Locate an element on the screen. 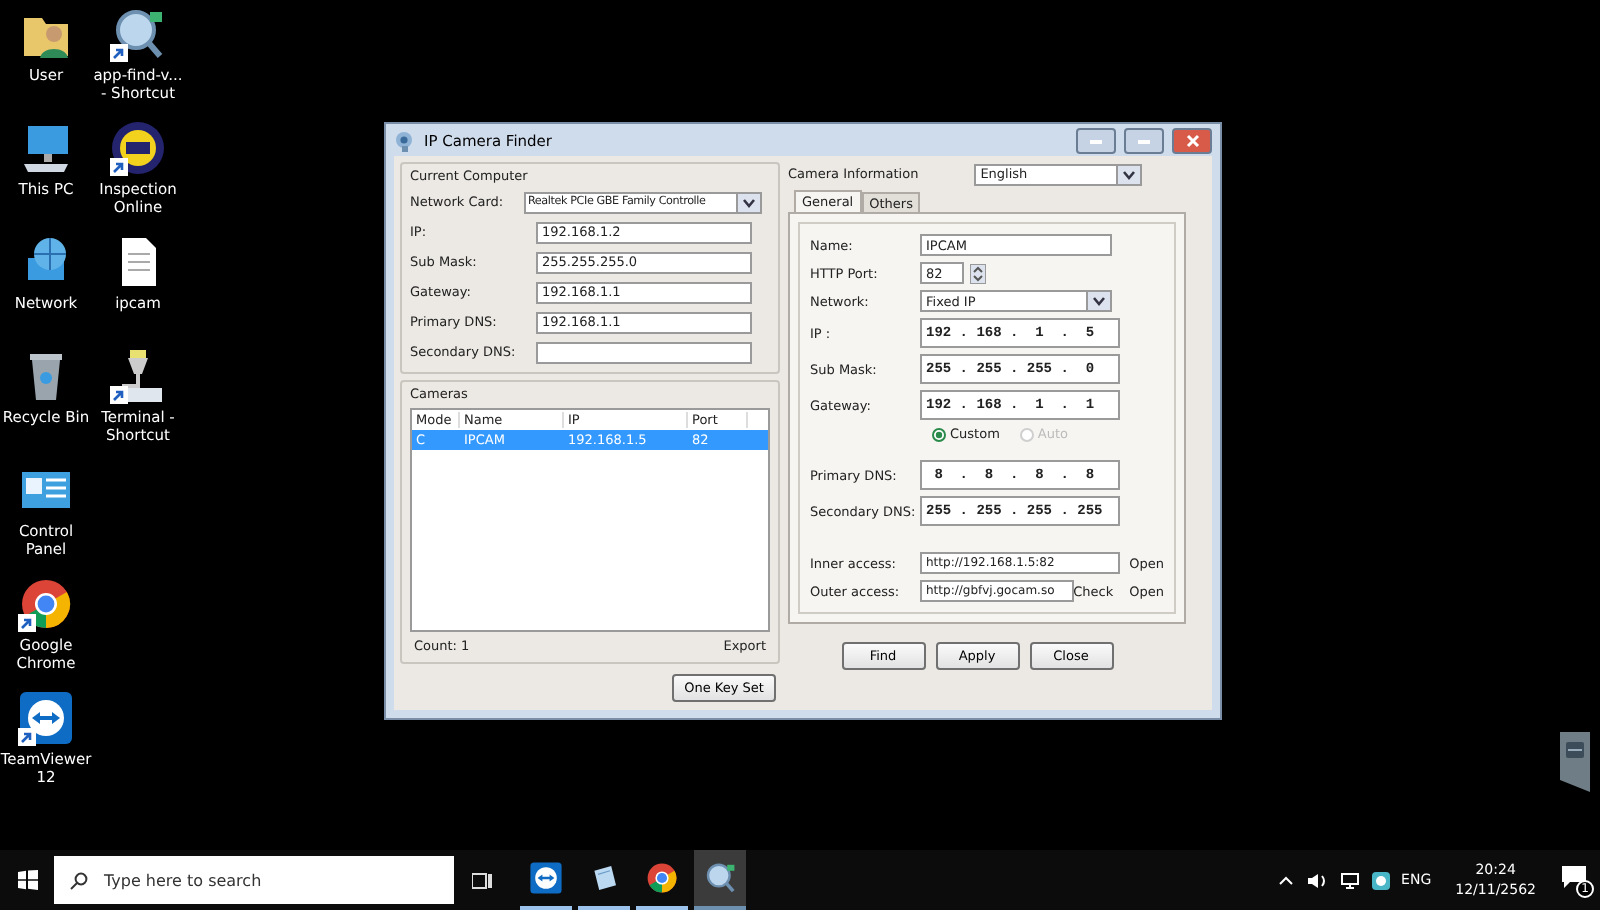 The width and height of the screenshot is (1600, 910). side-panel-tab-icon is located at coordinates (1575, 762).